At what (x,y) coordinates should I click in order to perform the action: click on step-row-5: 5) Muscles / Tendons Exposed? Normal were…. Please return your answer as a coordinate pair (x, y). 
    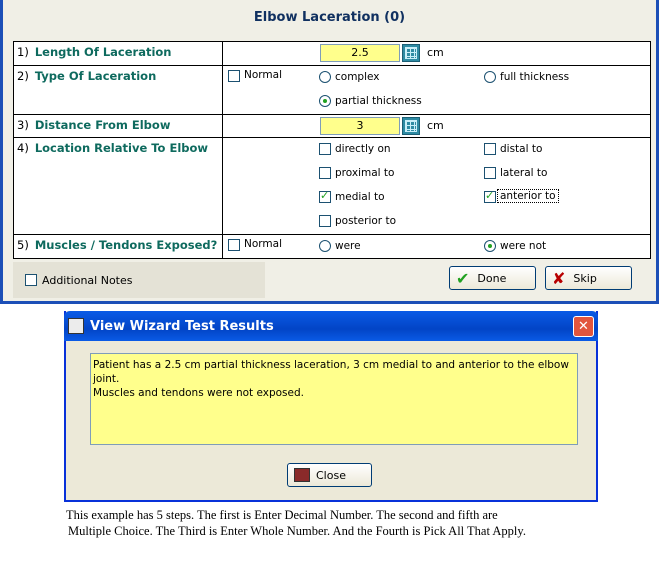
    Looking at the image, I should click on (332, 246).